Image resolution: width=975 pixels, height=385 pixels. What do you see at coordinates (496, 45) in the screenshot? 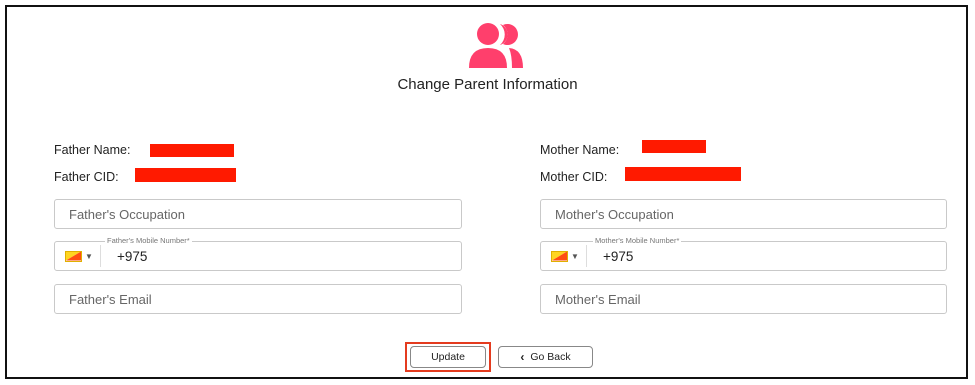
I see `users-icon` at bounding box center [496, 45].